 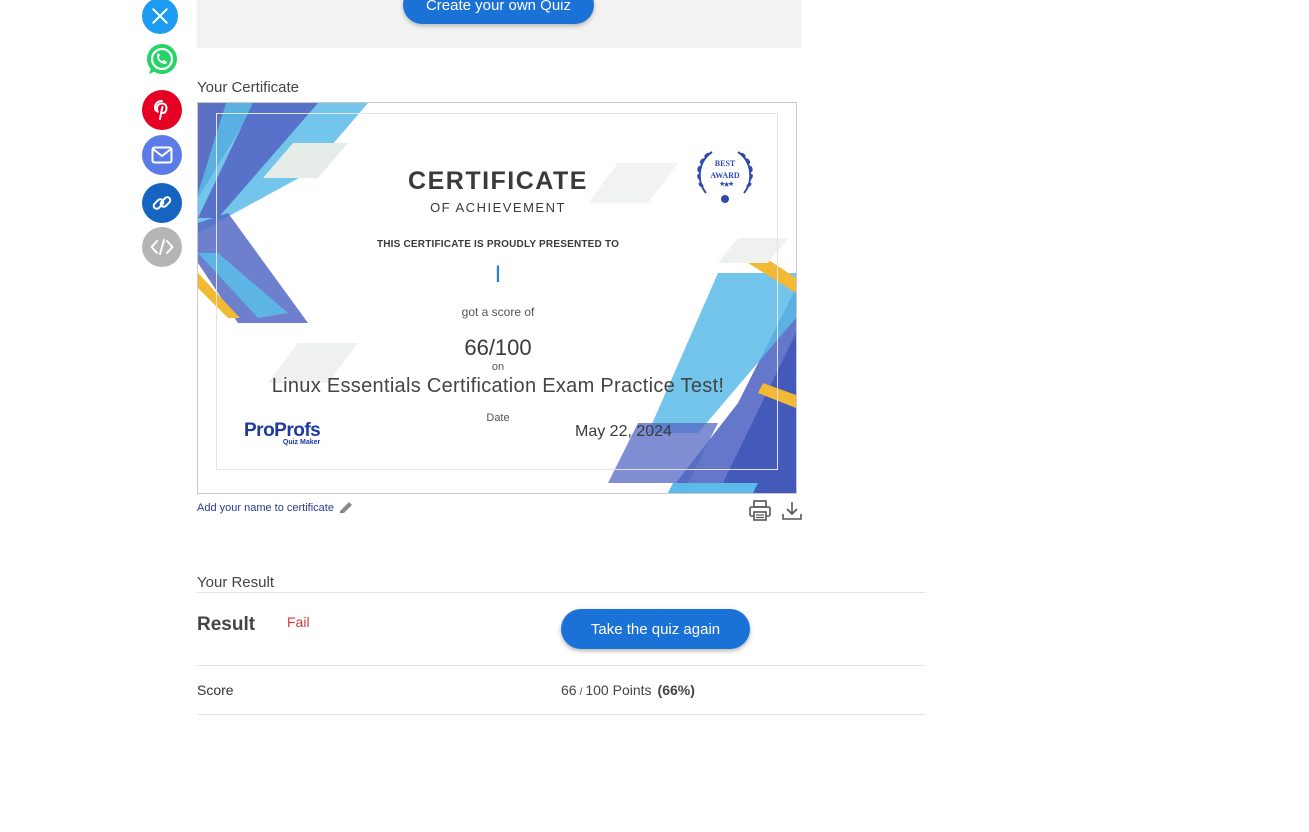 I want to click on link-icon, so click(x=162, y=203).